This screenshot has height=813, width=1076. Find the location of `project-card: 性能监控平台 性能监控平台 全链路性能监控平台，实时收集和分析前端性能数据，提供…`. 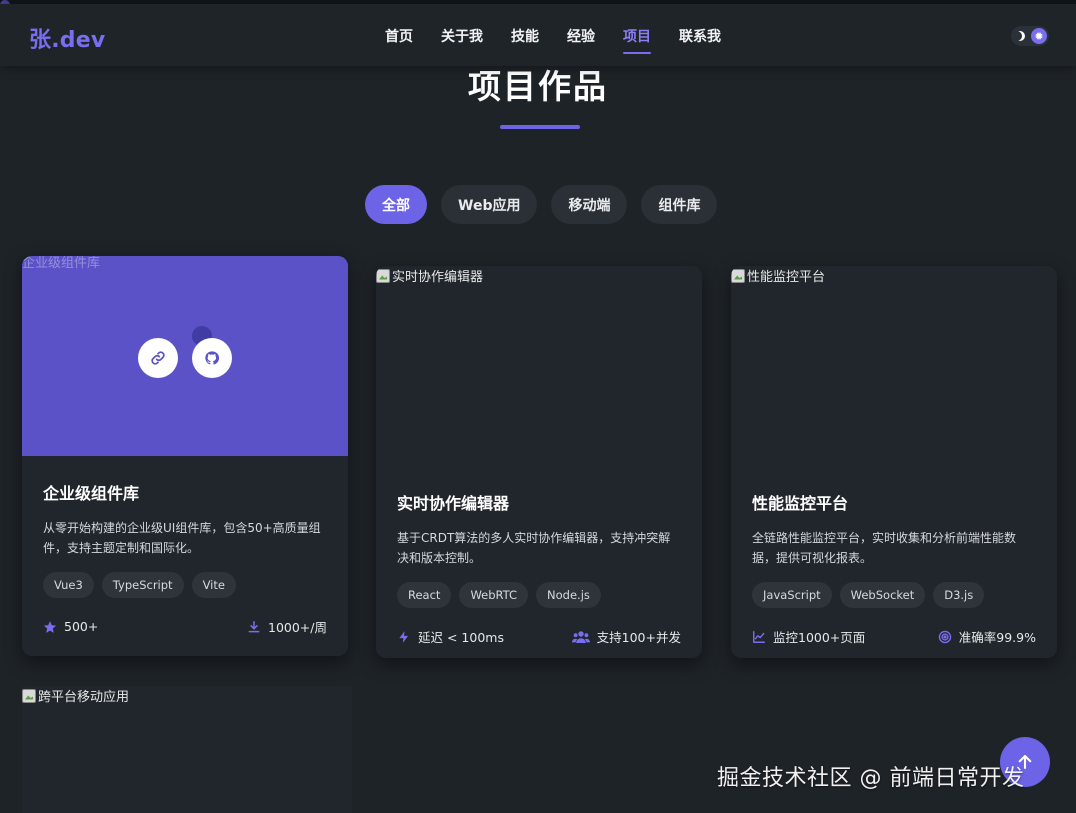

project-card: 性能监控平台 性能监控平台 全链路性能监控平台，实时收集和分析前端性能数据，提供… is located at coordinates (894, 462).